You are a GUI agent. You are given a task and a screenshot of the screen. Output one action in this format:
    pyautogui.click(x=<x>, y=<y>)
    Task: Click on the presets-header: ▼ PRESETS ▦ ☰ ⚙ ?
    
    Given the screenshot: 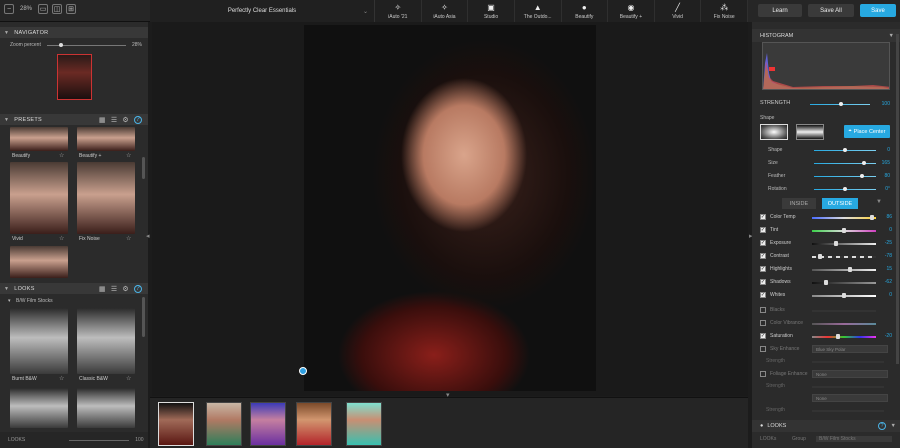 What is the action you would take?
    pyautogui.click(x=74, y=119)
    